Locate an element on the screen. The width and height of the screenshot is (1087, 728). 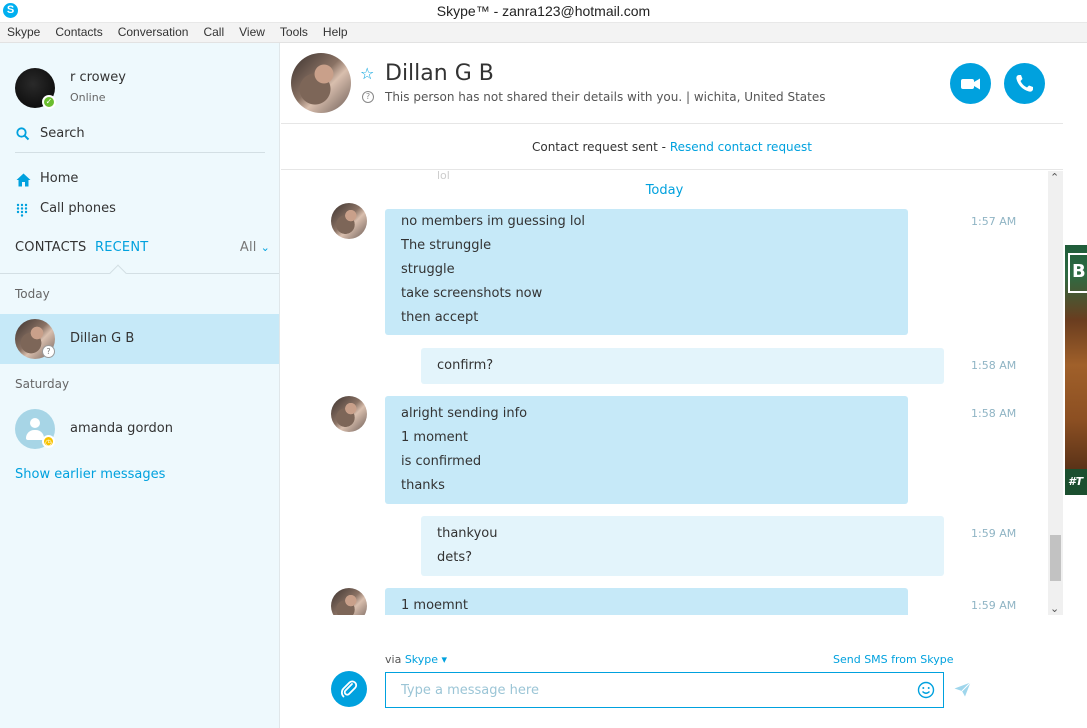
message-text: is confirmed is located at coordinates (441, 461).